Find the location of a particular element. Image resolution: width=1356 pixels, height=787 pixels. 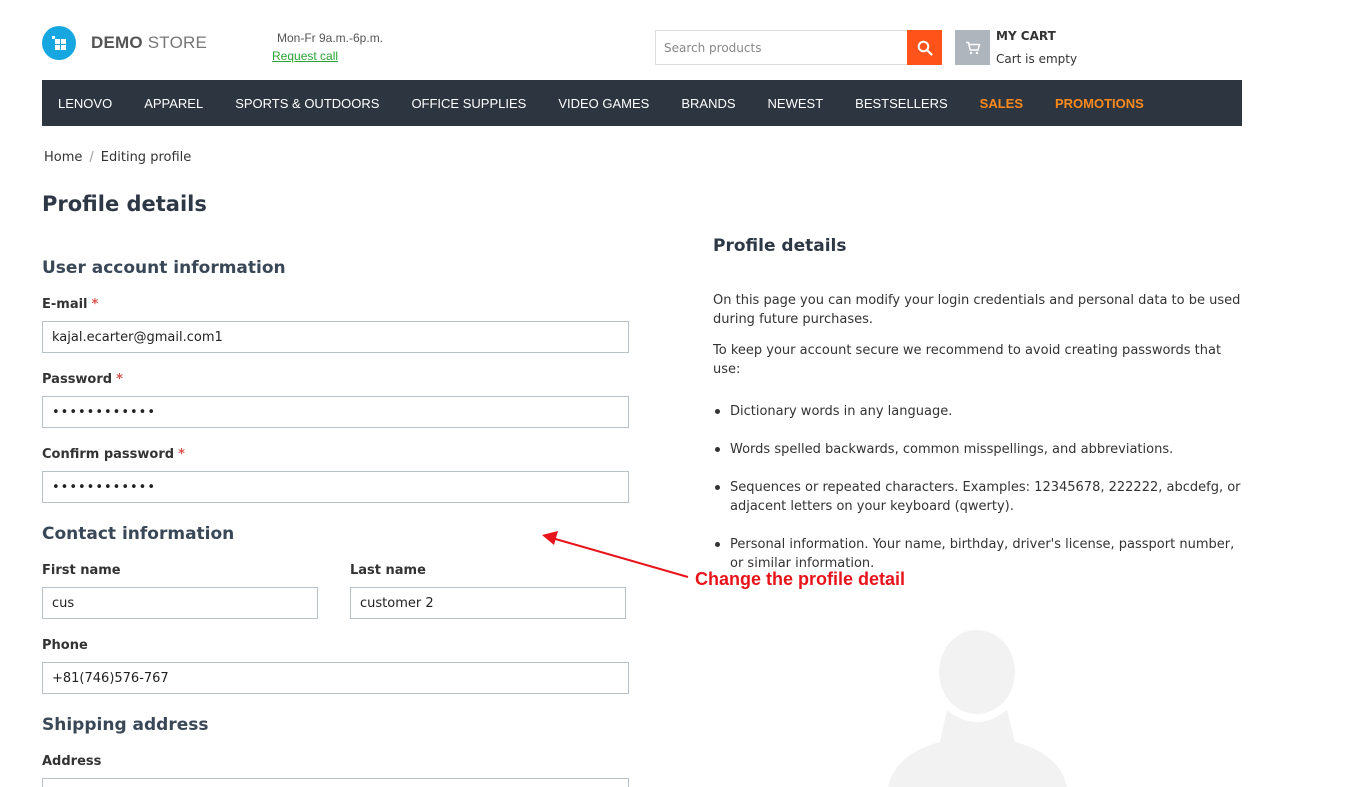

info-title: Profile details is located at coordinates (780, 246).